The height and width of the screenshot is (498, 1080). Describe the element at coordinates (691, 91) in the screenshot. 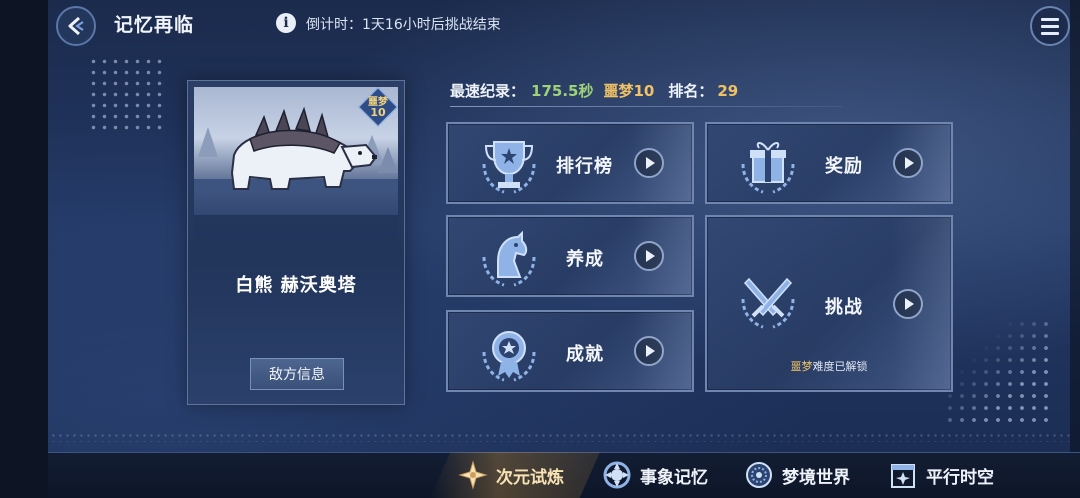

I see `rank-label: 排名：` at that location.